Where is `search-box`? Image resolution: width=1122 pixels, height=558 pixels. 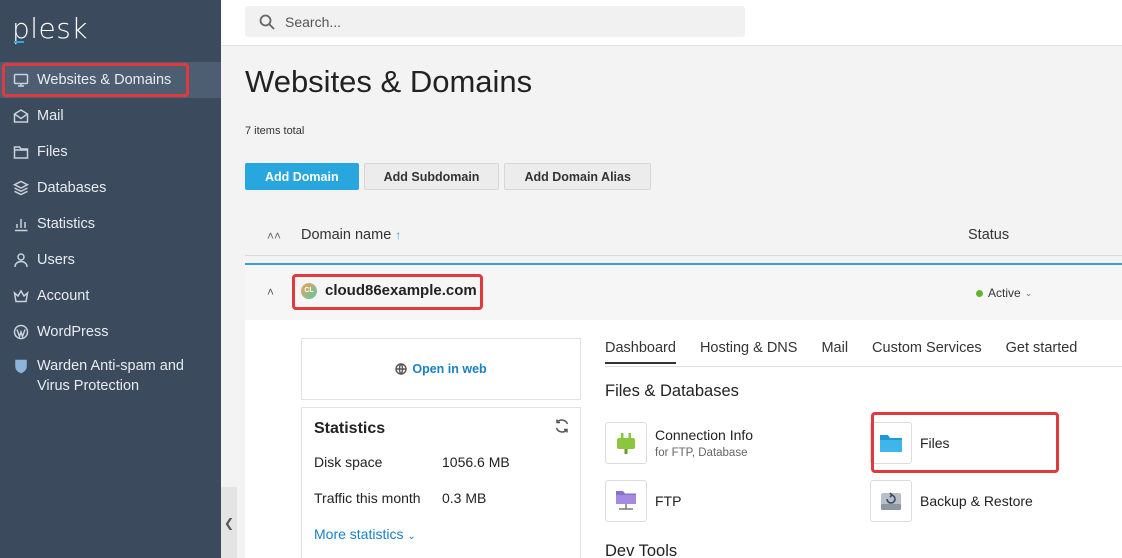 search-box is located at coordinates (495, 21).